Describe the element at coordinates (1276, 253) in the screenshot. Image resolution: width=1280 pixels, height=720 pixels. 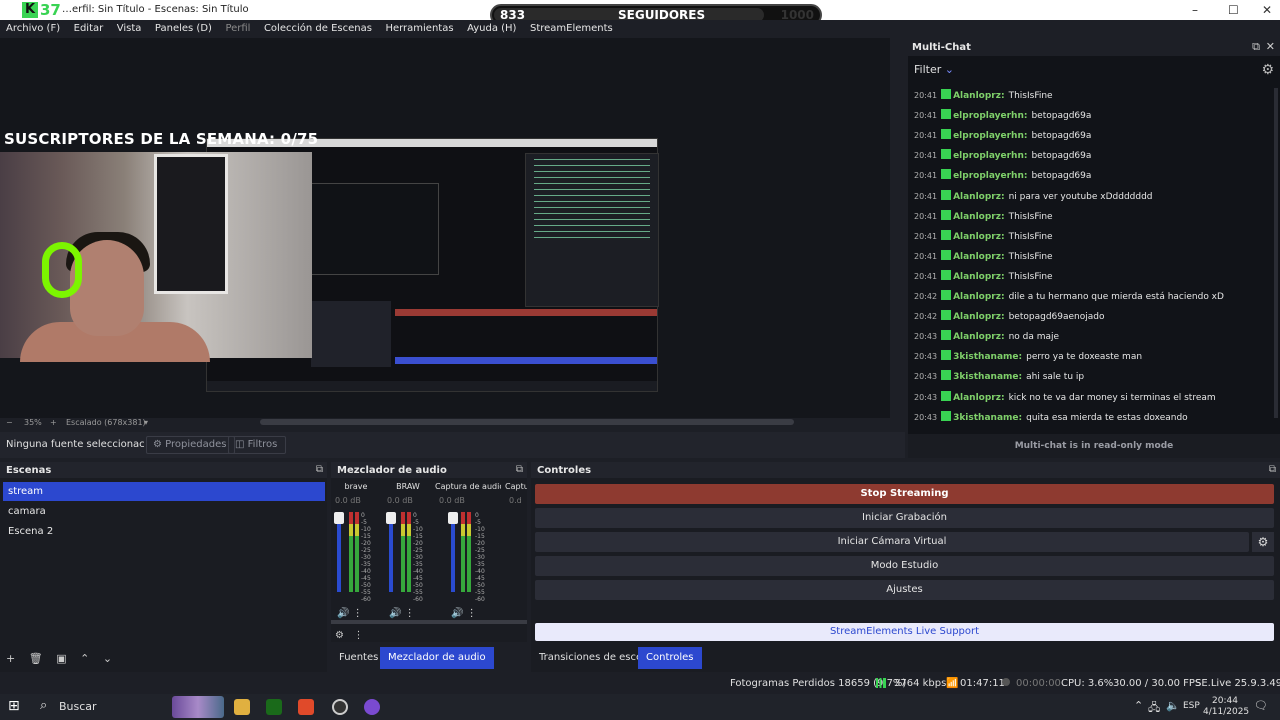
I see `chat-scrollbar` at that location.